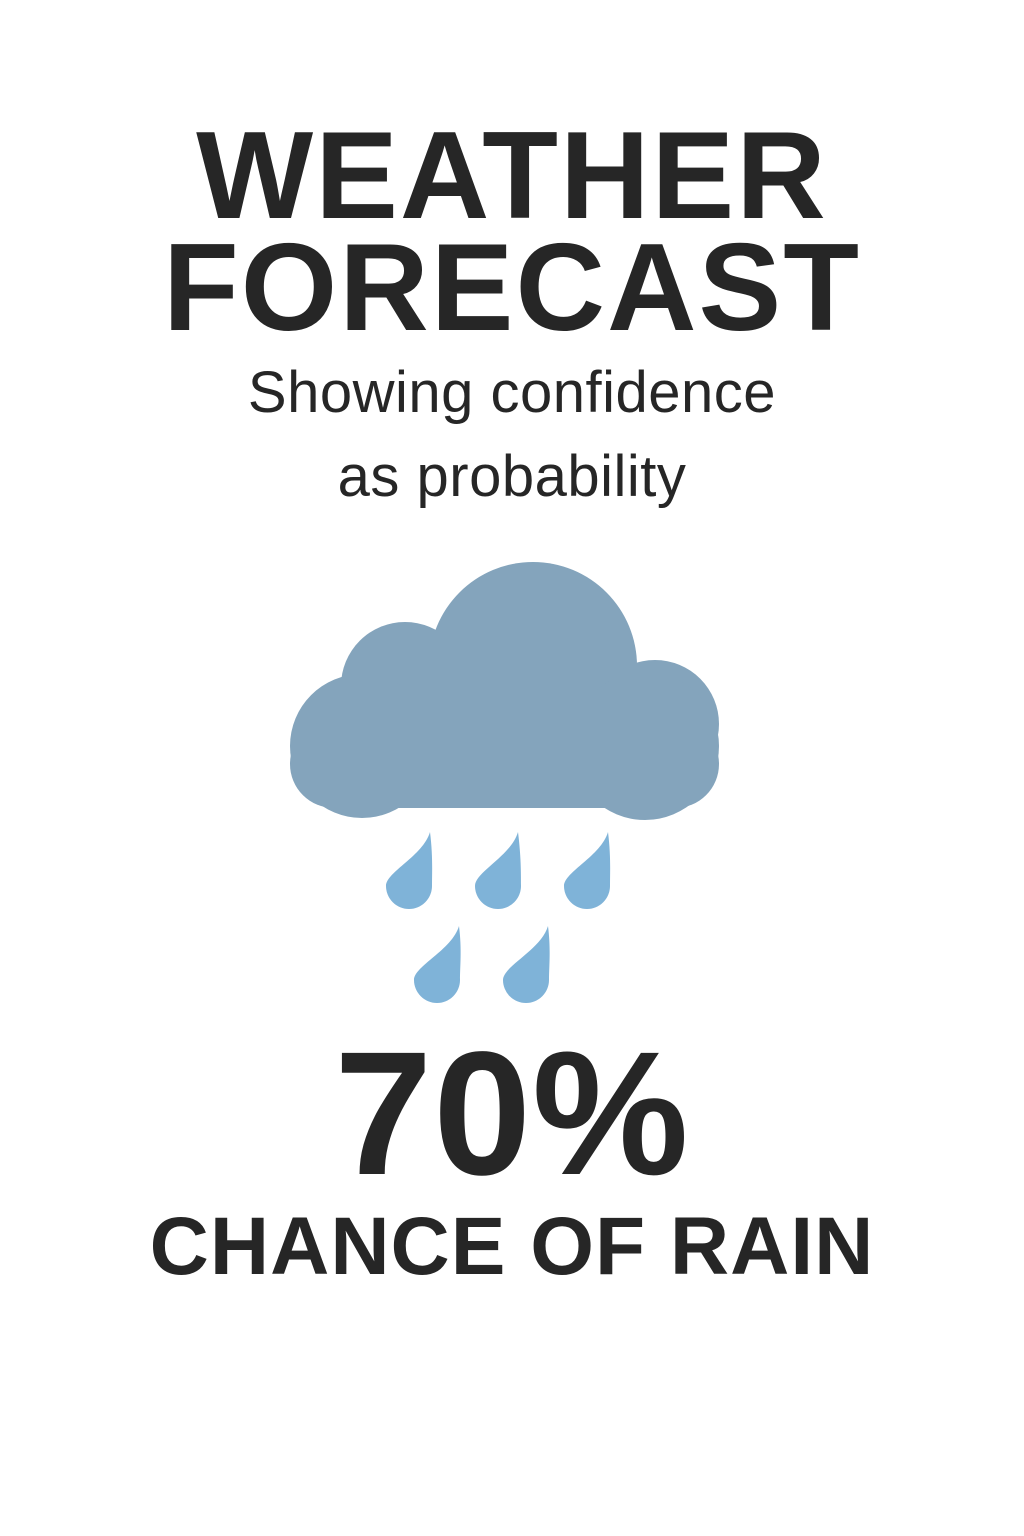 The height and width of the screenshot is (1536, 1024). Describe the element at coordinates (512, 288) in the screenshot. I see `title-line-2: FORECAST` at that location.